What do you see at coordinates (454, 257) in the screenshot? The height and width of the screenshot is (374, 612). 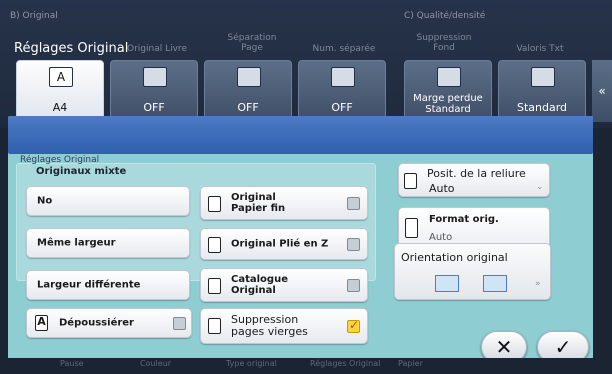 I see `orientation-title: Orientation original` at bounding box center [454, 257].